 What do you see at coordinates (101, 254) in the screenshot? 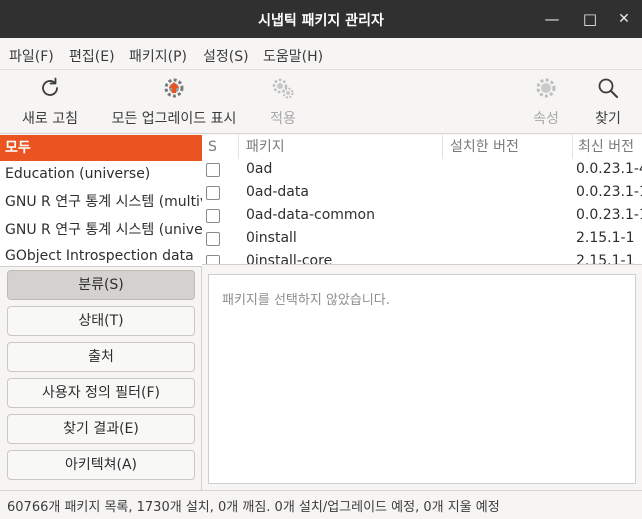
I see `category-item: GObject Introspection data` at bounding box center [101, 254].